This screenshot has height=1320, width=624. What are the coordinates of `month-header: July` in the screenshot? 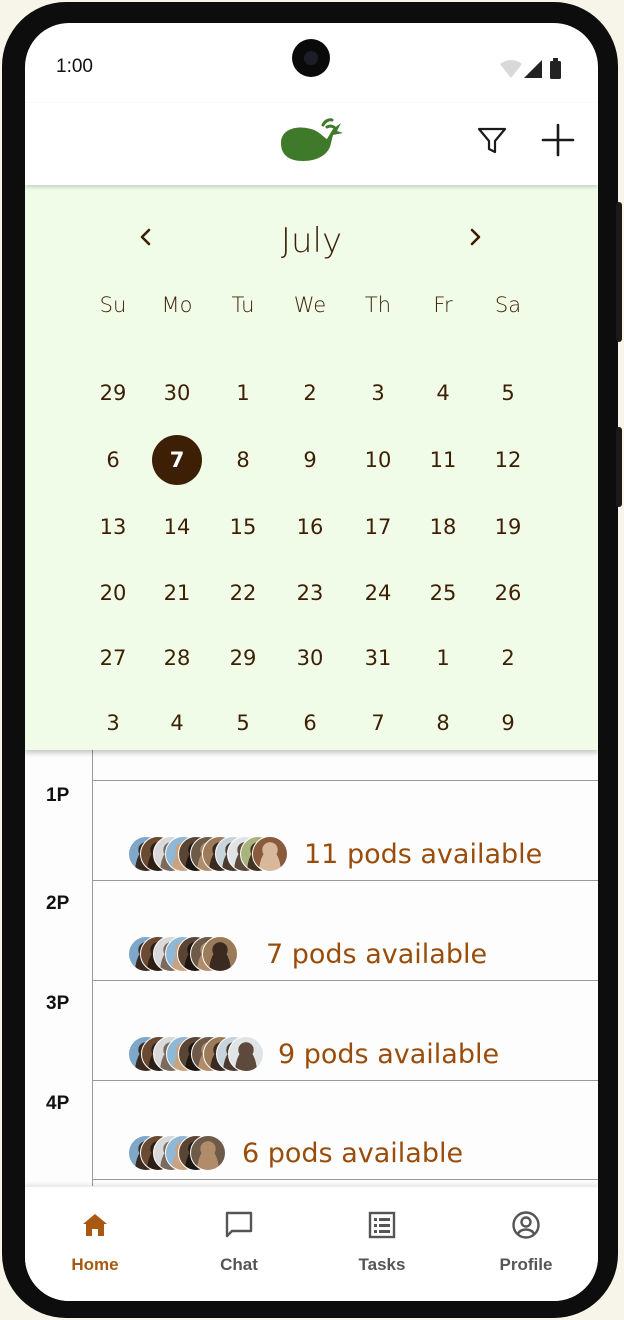 It's located at (311, 240).